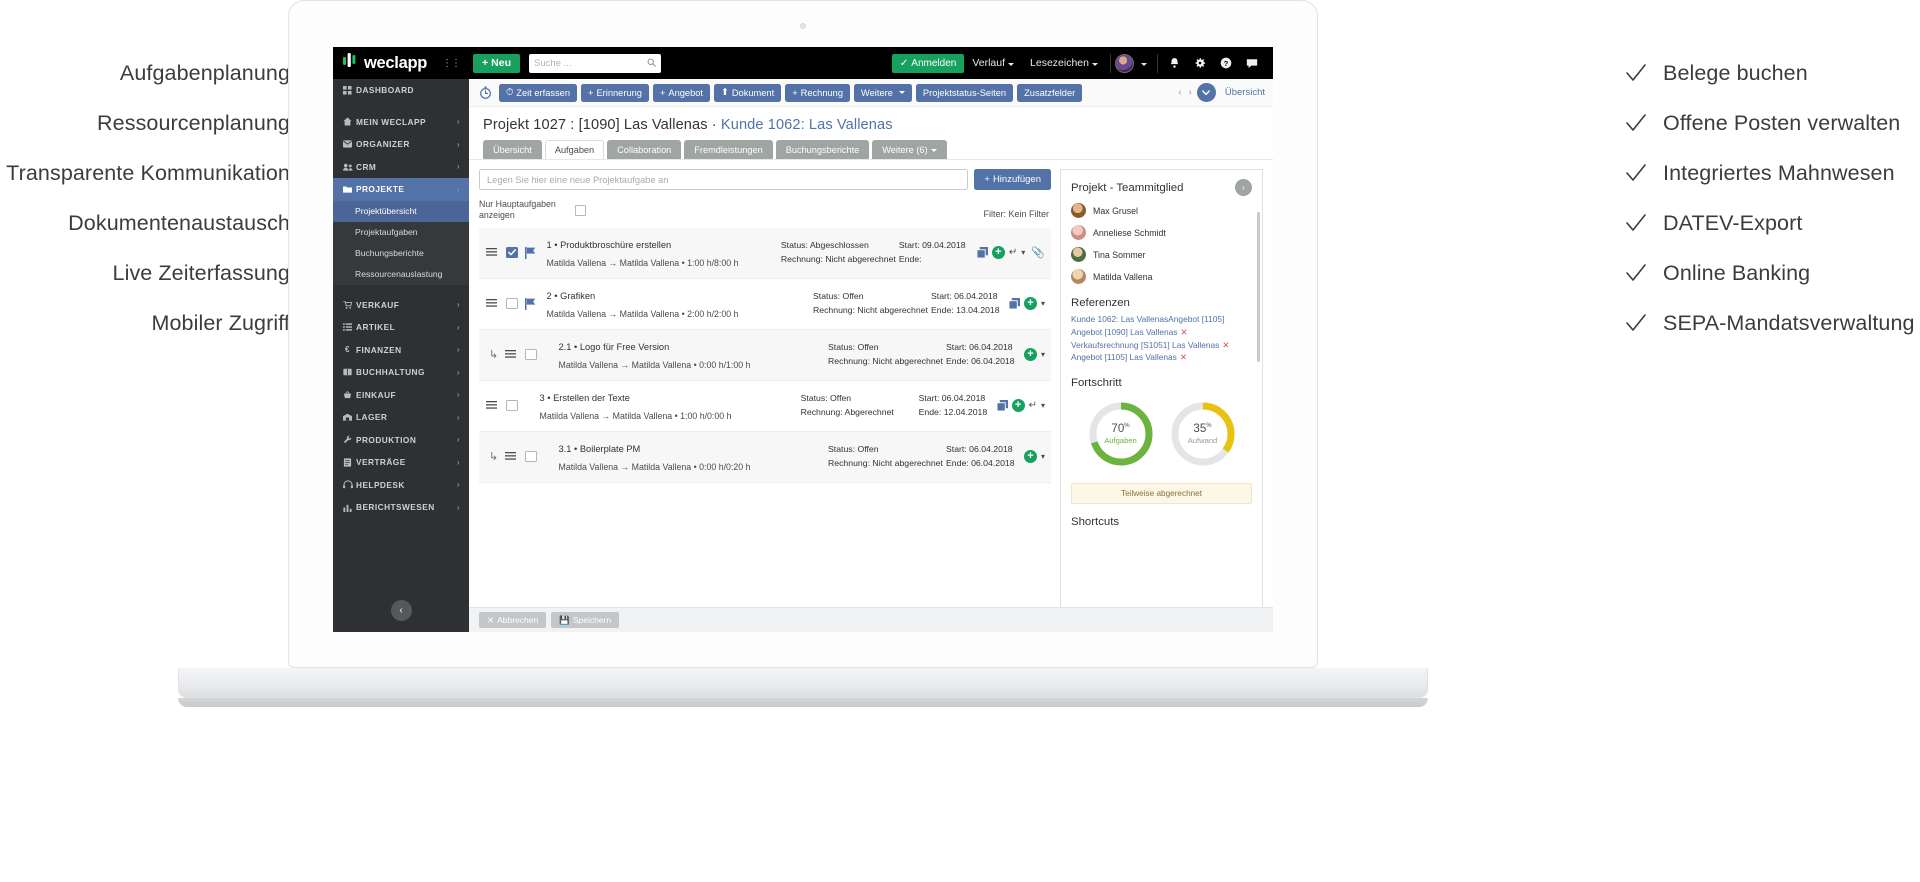  I want to click on search-input, so click(590, 63).